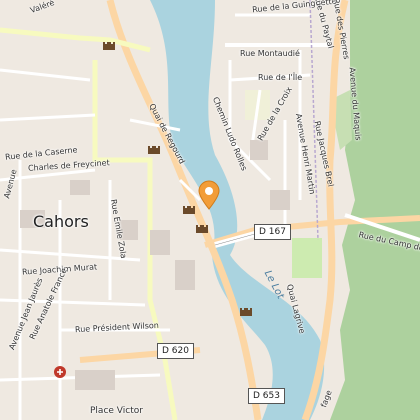  What do you see at coordinates (280, 77) in the screenshot?
I see `street-label: Rue de l'Île` at bounding box center [280, 77].